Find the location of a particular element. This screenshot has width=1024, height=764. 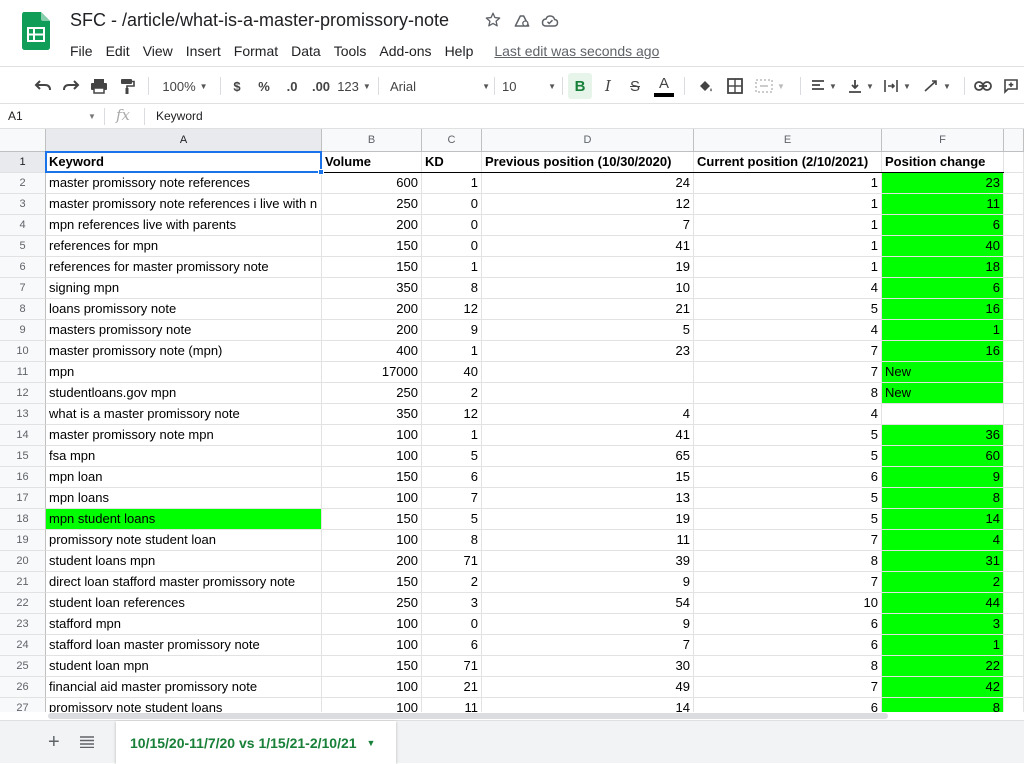

table-cell-position-change is located at coordinates (943, 414).